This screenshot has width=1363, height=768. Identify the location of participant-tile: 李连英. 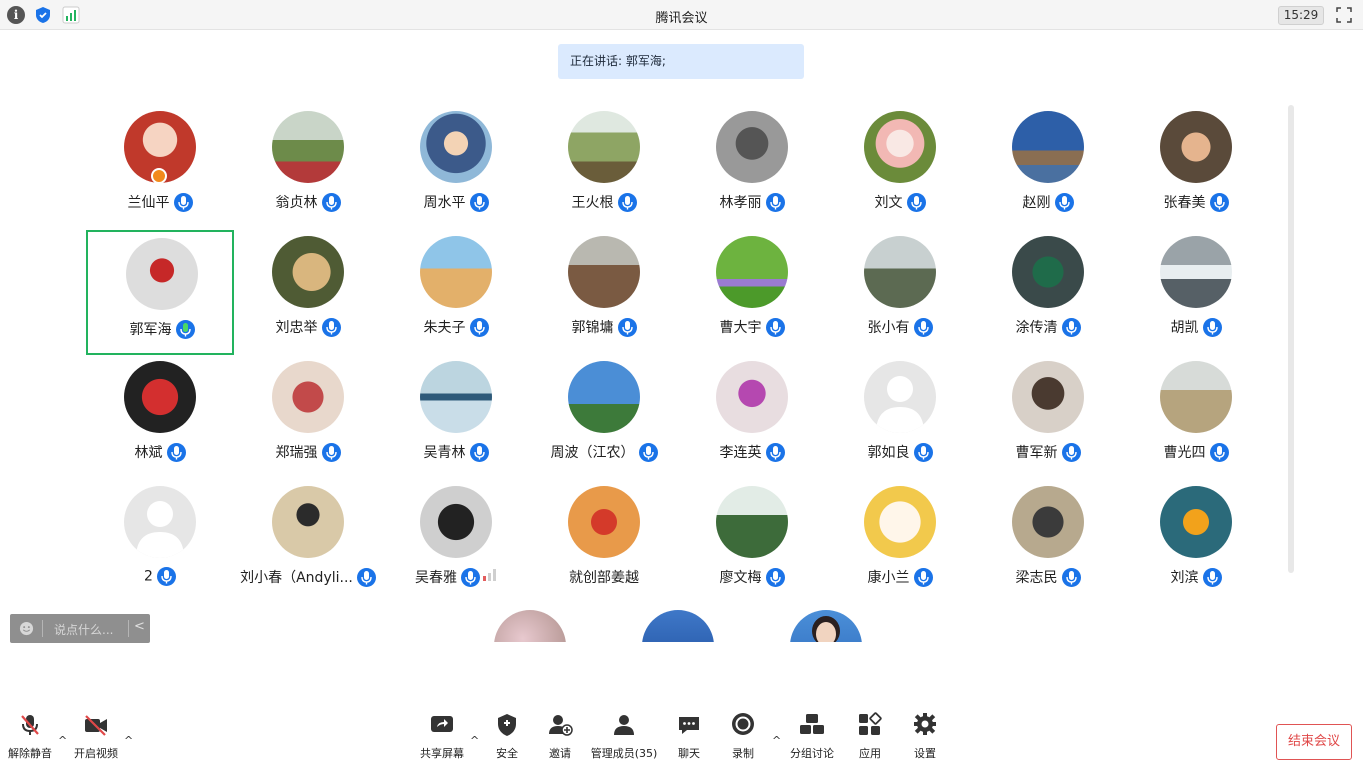
(752, 417).